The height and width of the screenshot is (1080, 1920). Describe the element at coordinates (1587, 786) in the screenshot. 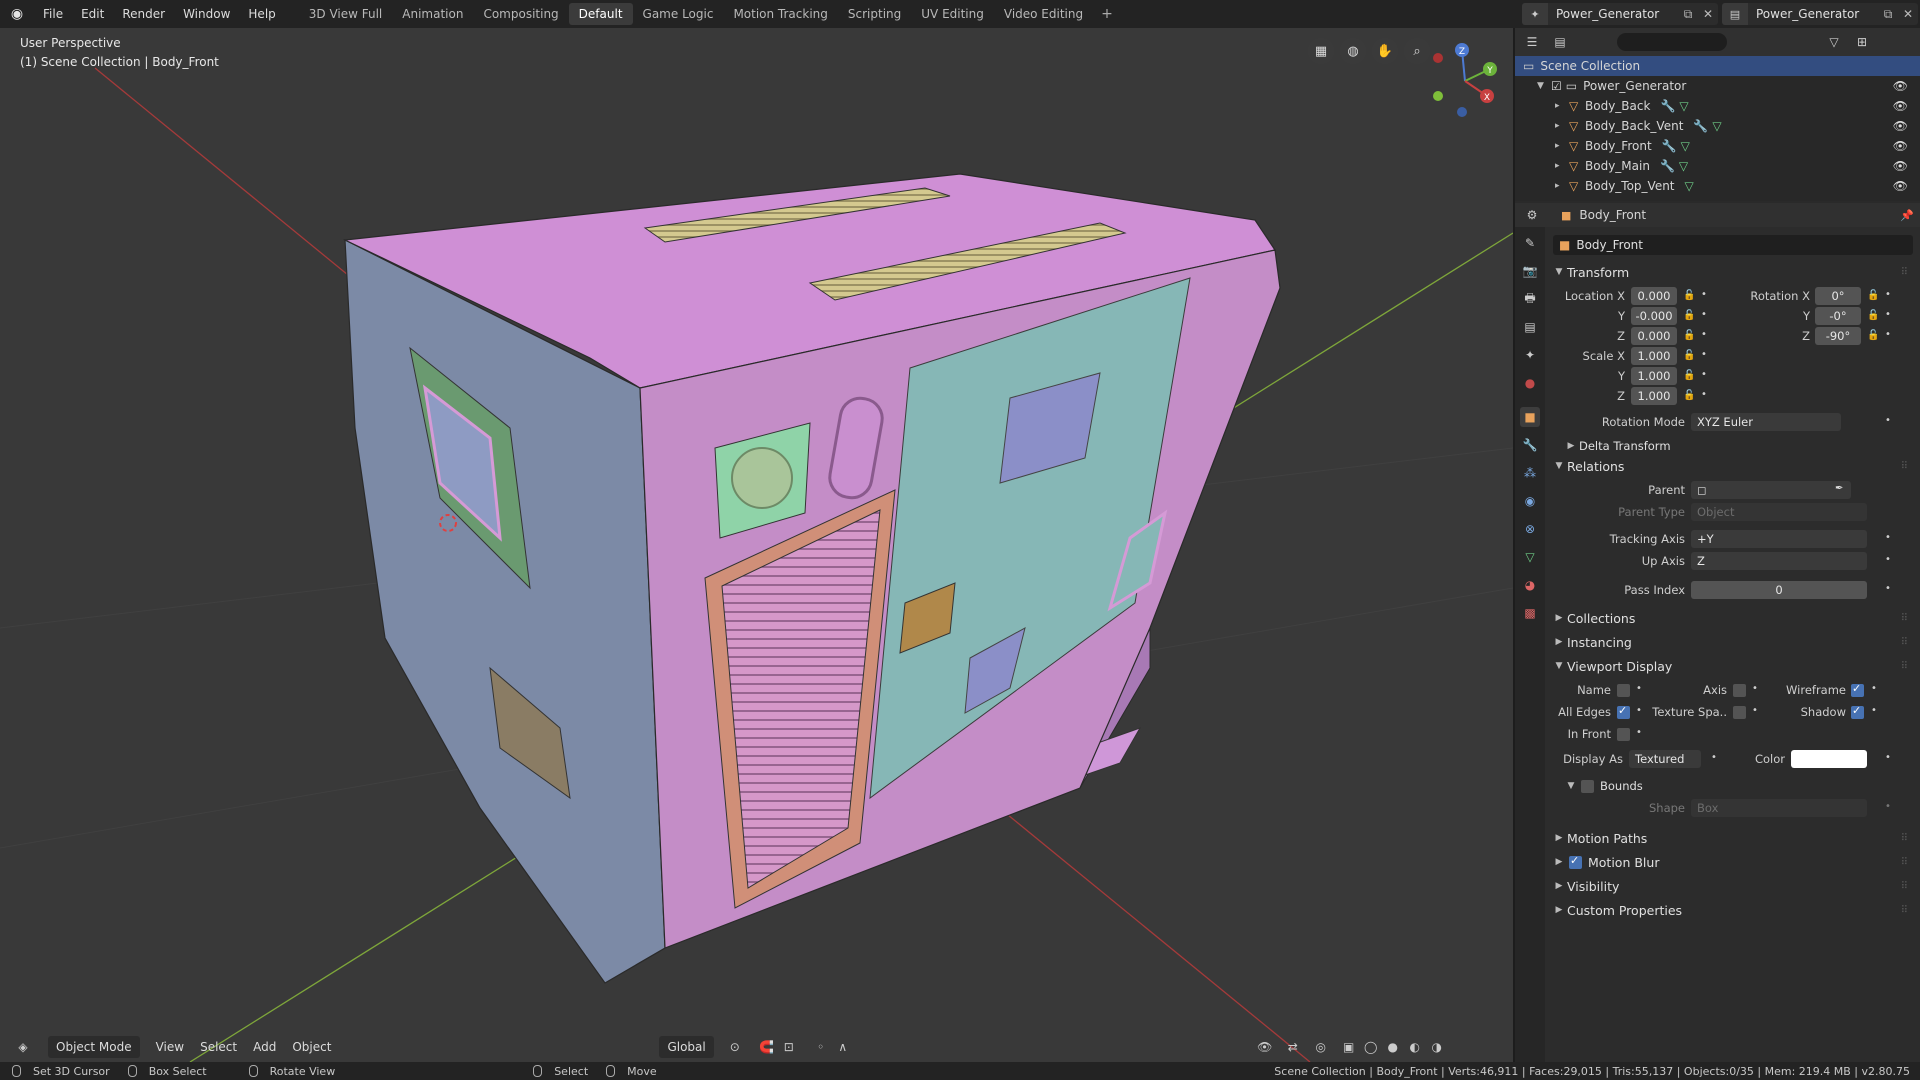

I see `bounds-checkbox` at that location.